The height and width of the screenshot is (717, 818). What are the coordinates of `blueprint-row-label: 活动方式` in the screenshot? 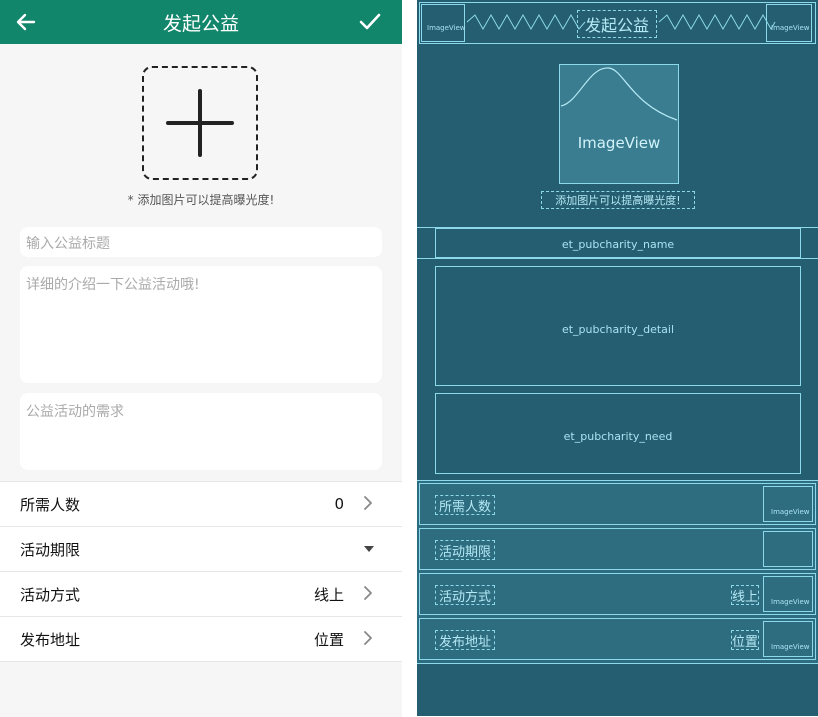 It's located at (465, 595).